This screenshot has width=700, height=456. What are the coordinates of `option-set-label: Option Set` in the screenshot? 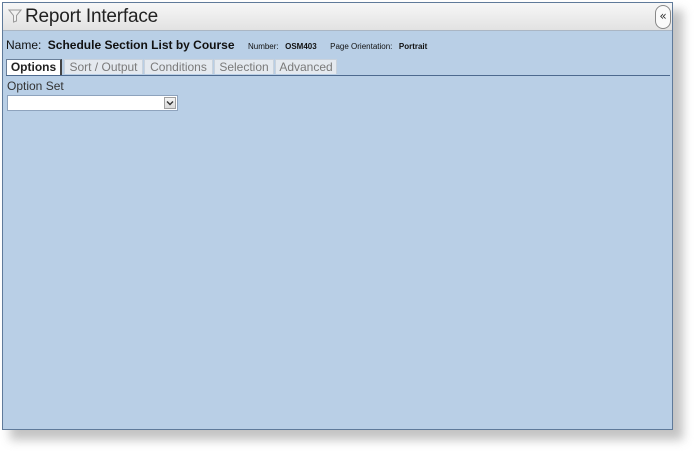 It's located at (35, 86).